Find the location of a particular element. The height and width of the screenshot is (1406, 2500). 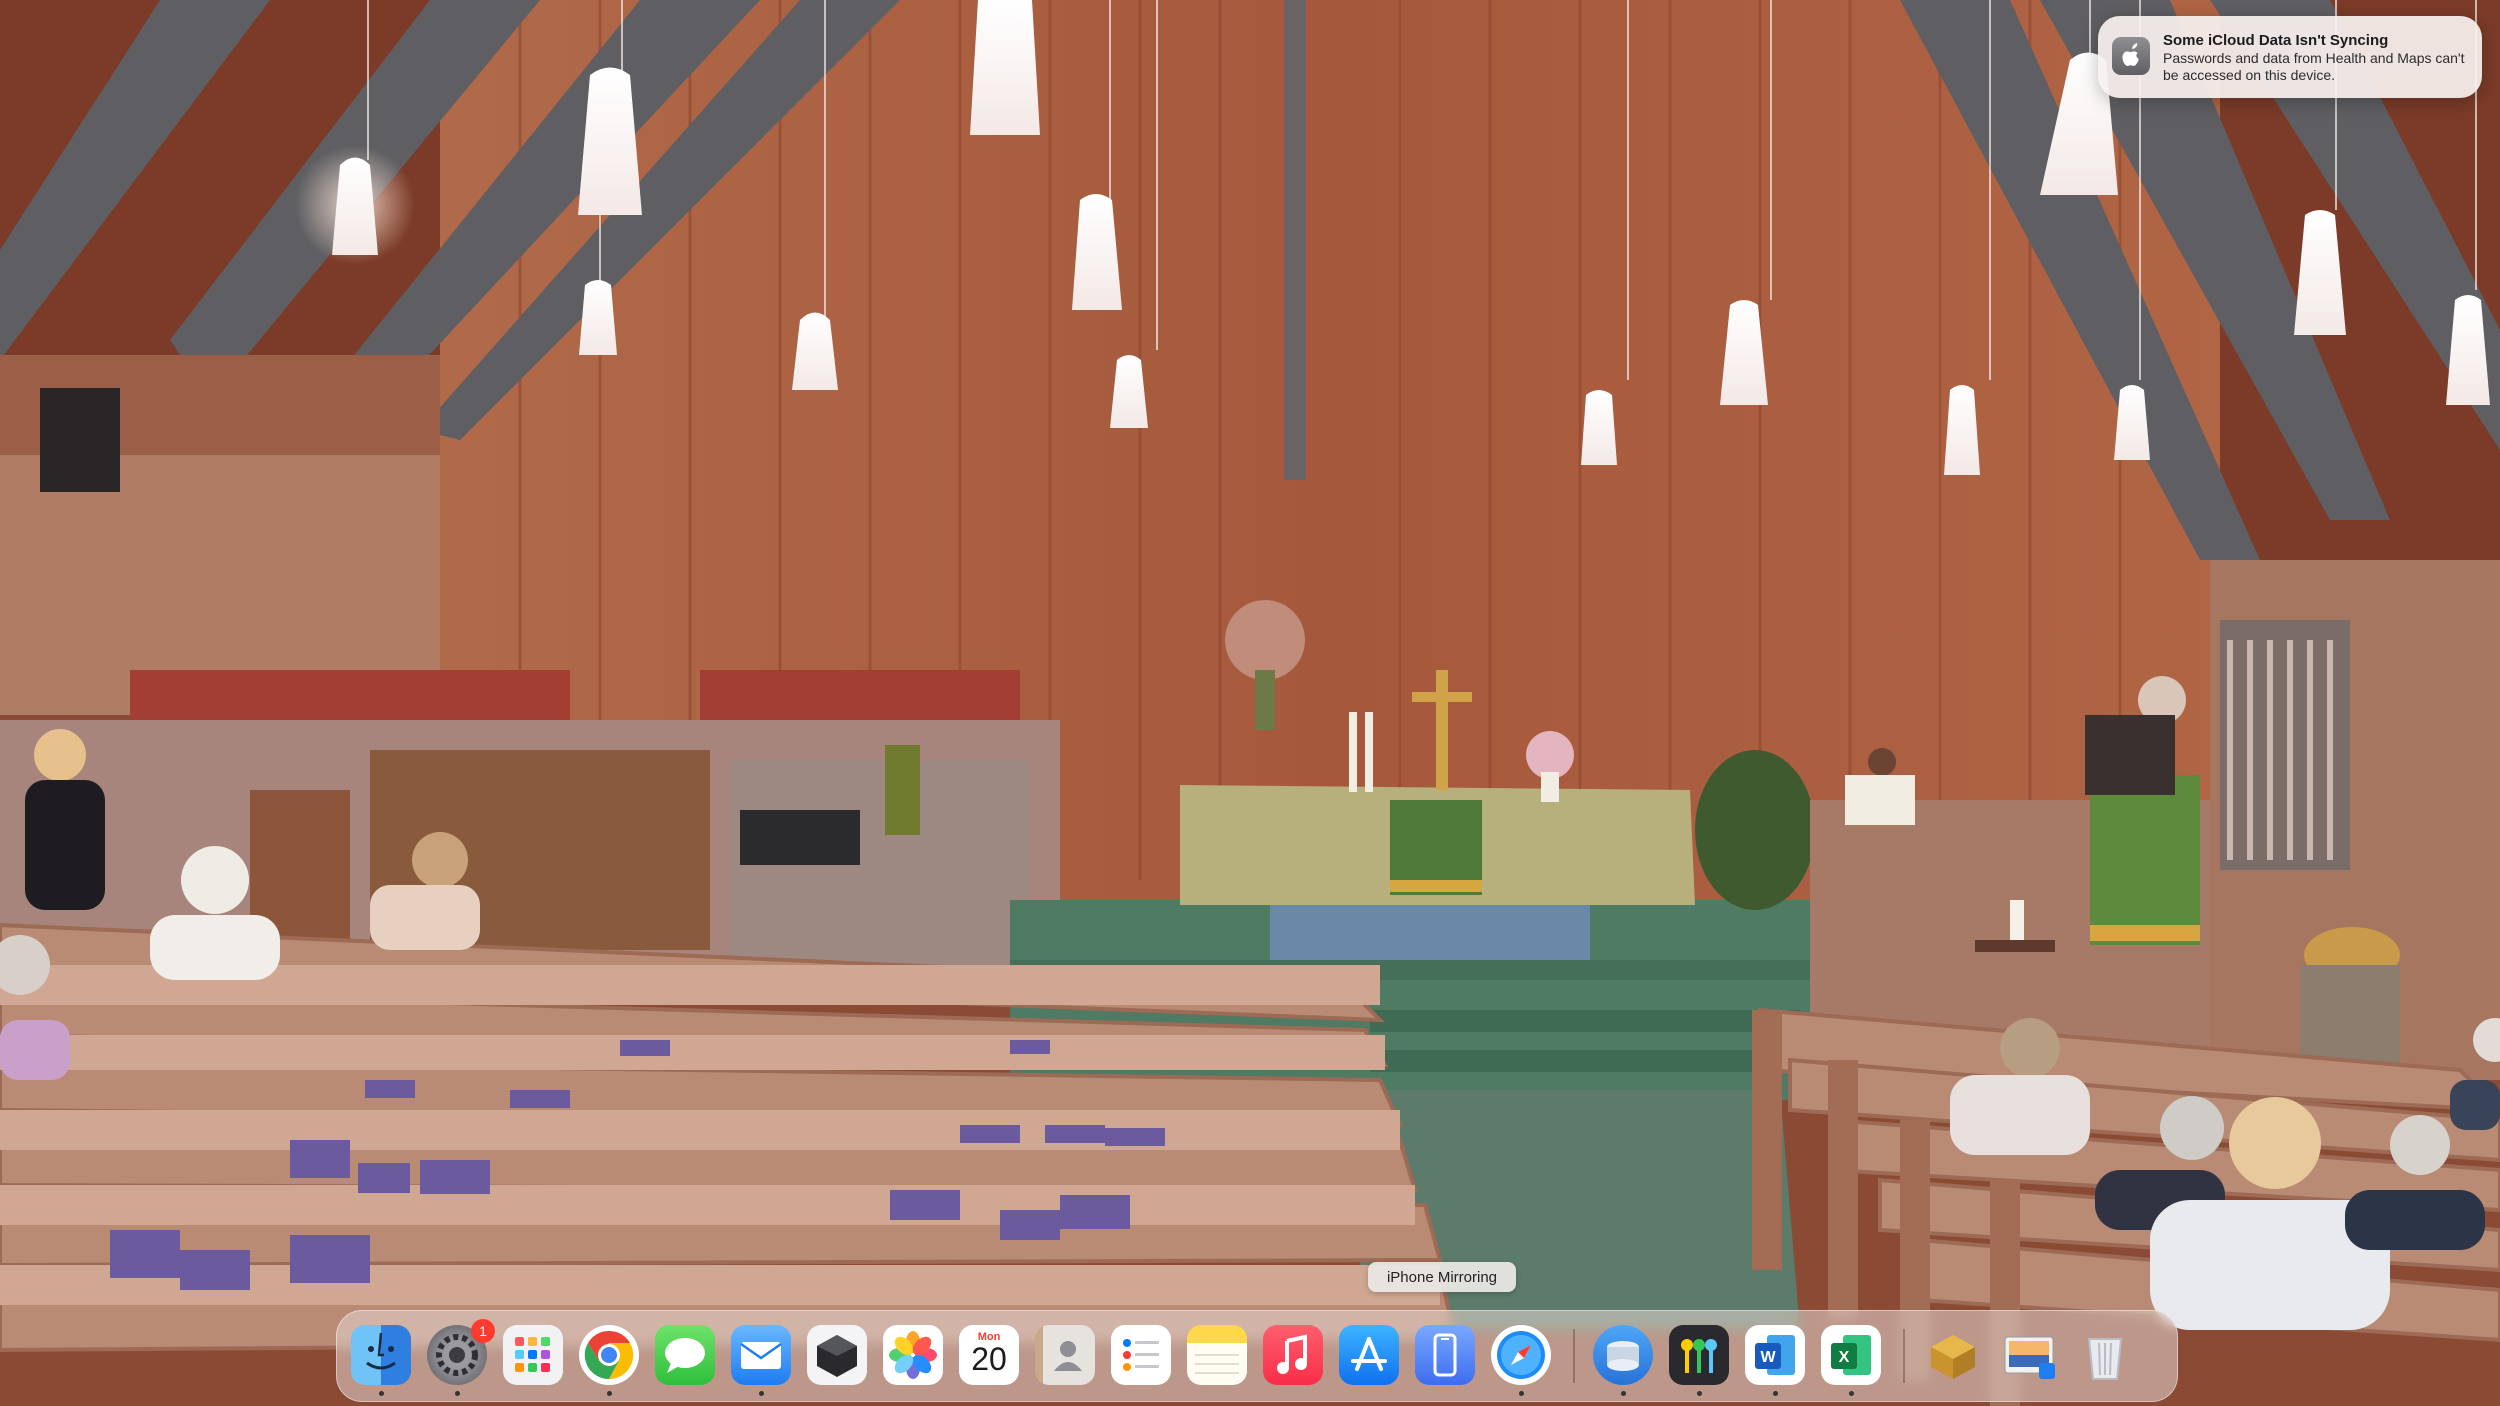

app-store-icon is located at coordinates (1369, 1355).